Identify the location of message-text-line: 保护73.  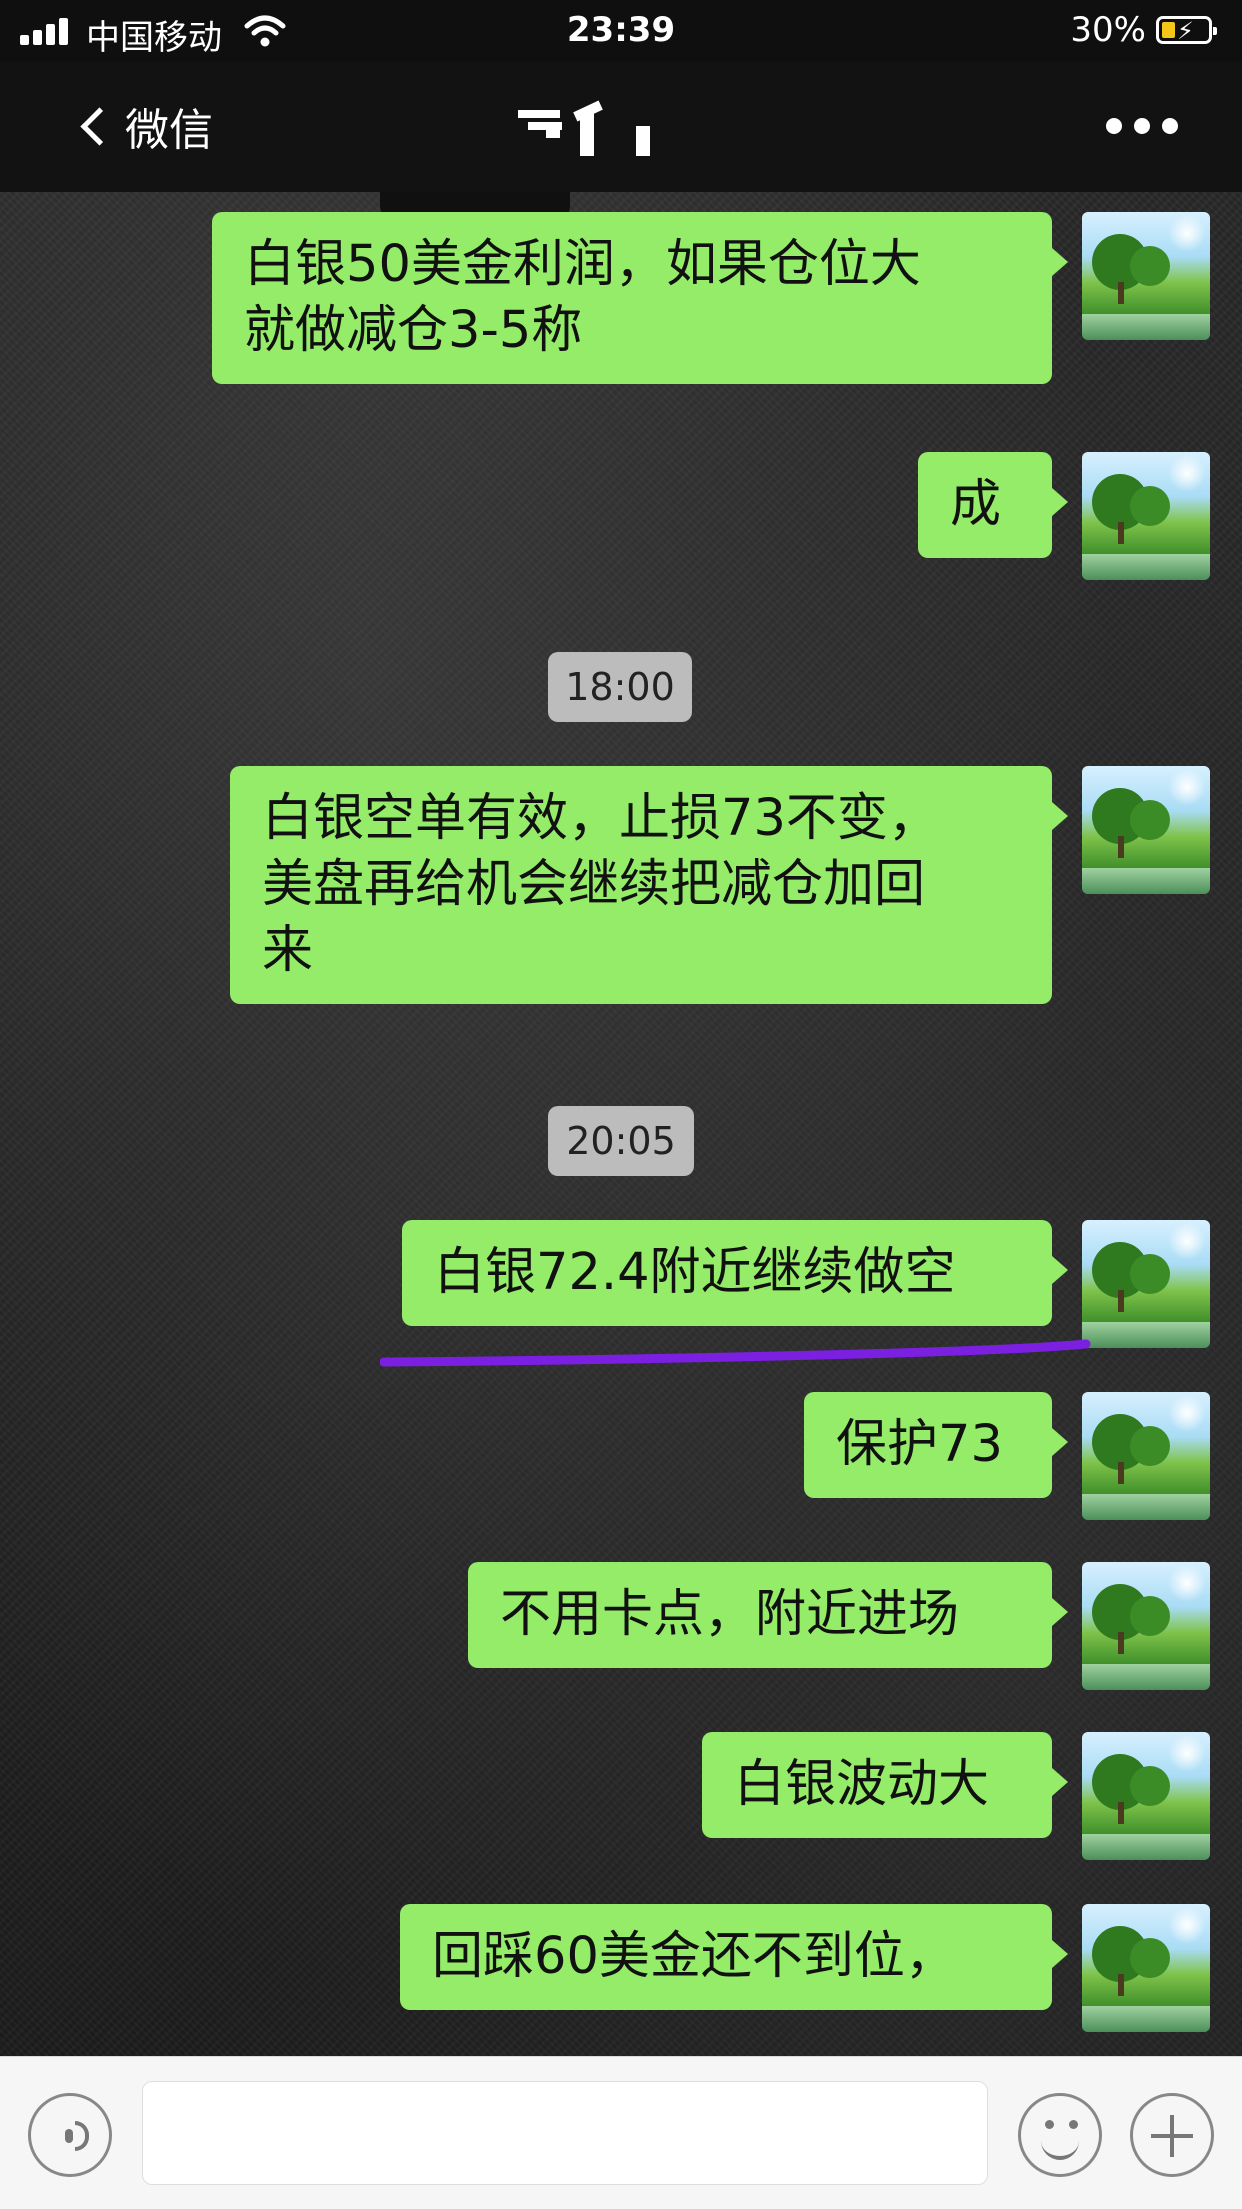
(919, 1444).